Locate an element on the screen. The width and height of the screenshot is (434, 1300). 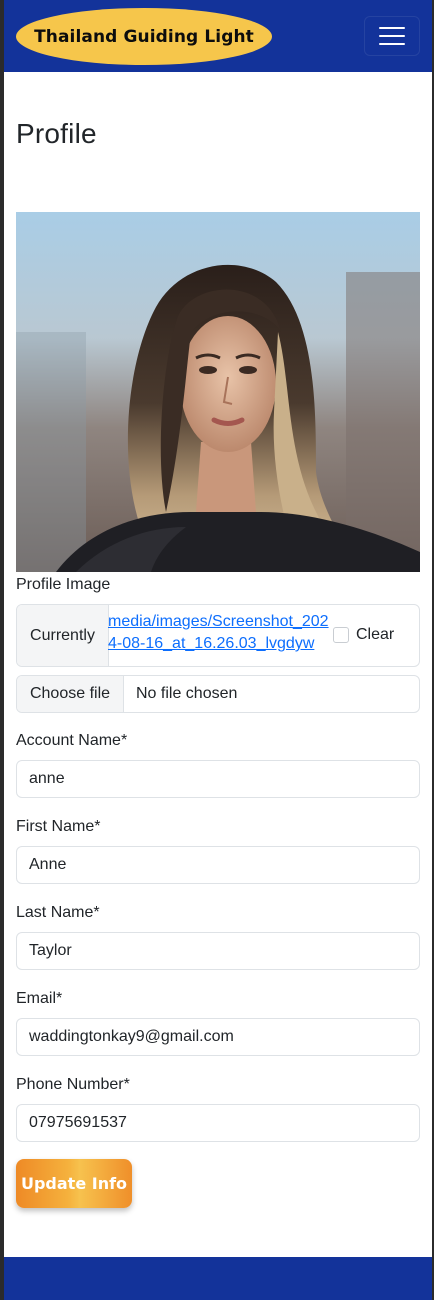
email-input: waddingtonkay9@gmail.com is located at coordinates (218, 1037).